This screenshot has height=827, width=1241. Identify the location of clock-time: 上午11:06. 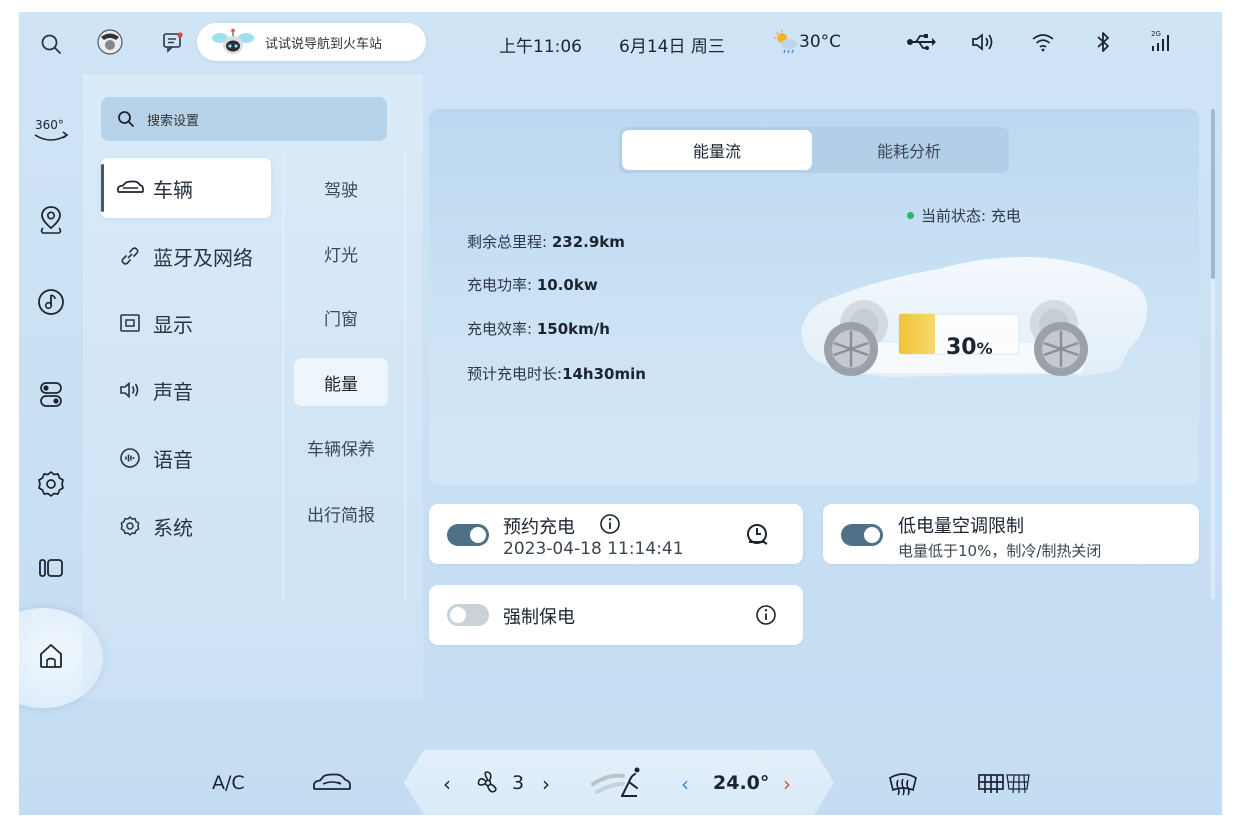
(540, 47).